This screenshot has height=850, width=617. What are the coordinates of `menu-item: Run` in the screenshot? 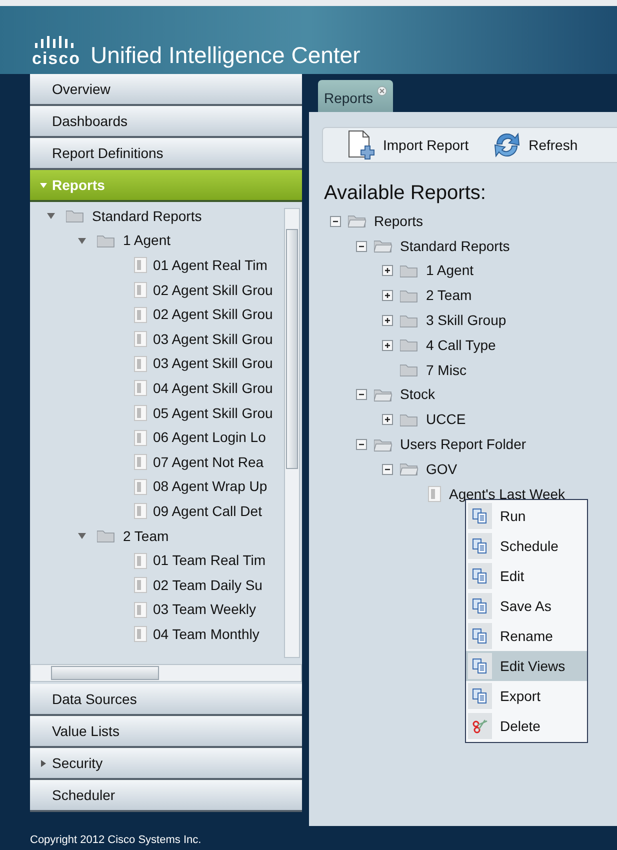 It's located at (526, 516).